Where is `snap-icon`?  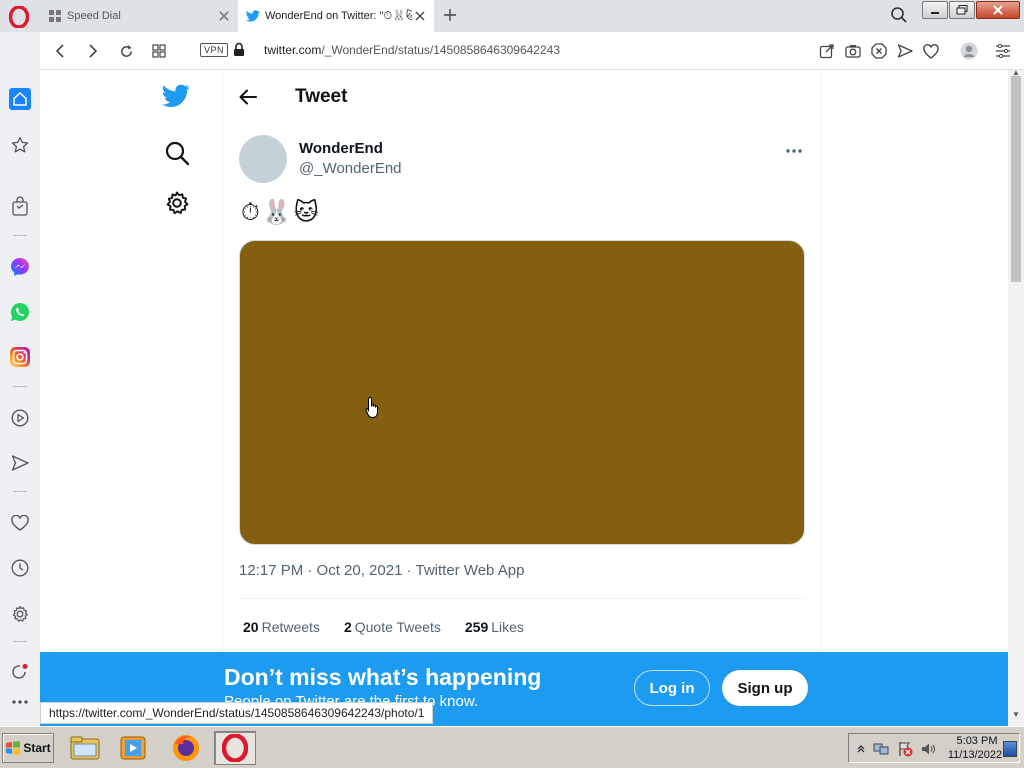 snap-icon is located at coordinates (827, 51).